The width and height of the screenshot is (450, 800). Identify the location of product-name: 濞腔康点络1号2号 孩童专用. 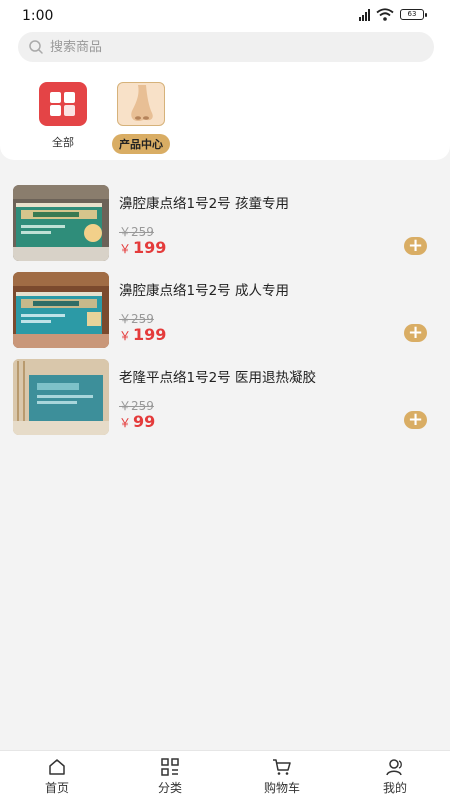
(204, 204).